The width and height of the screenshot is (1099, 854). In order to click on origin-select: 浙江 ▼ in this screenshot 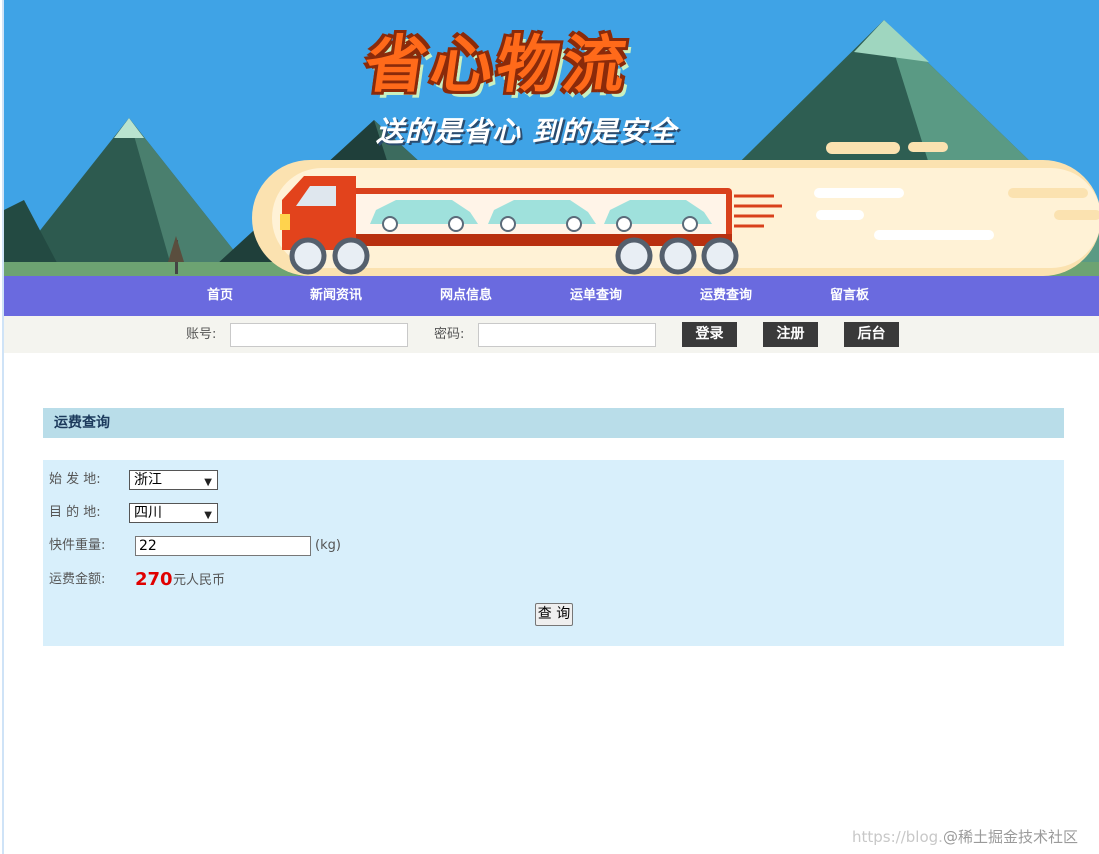, I will do `click(173, 480)`.